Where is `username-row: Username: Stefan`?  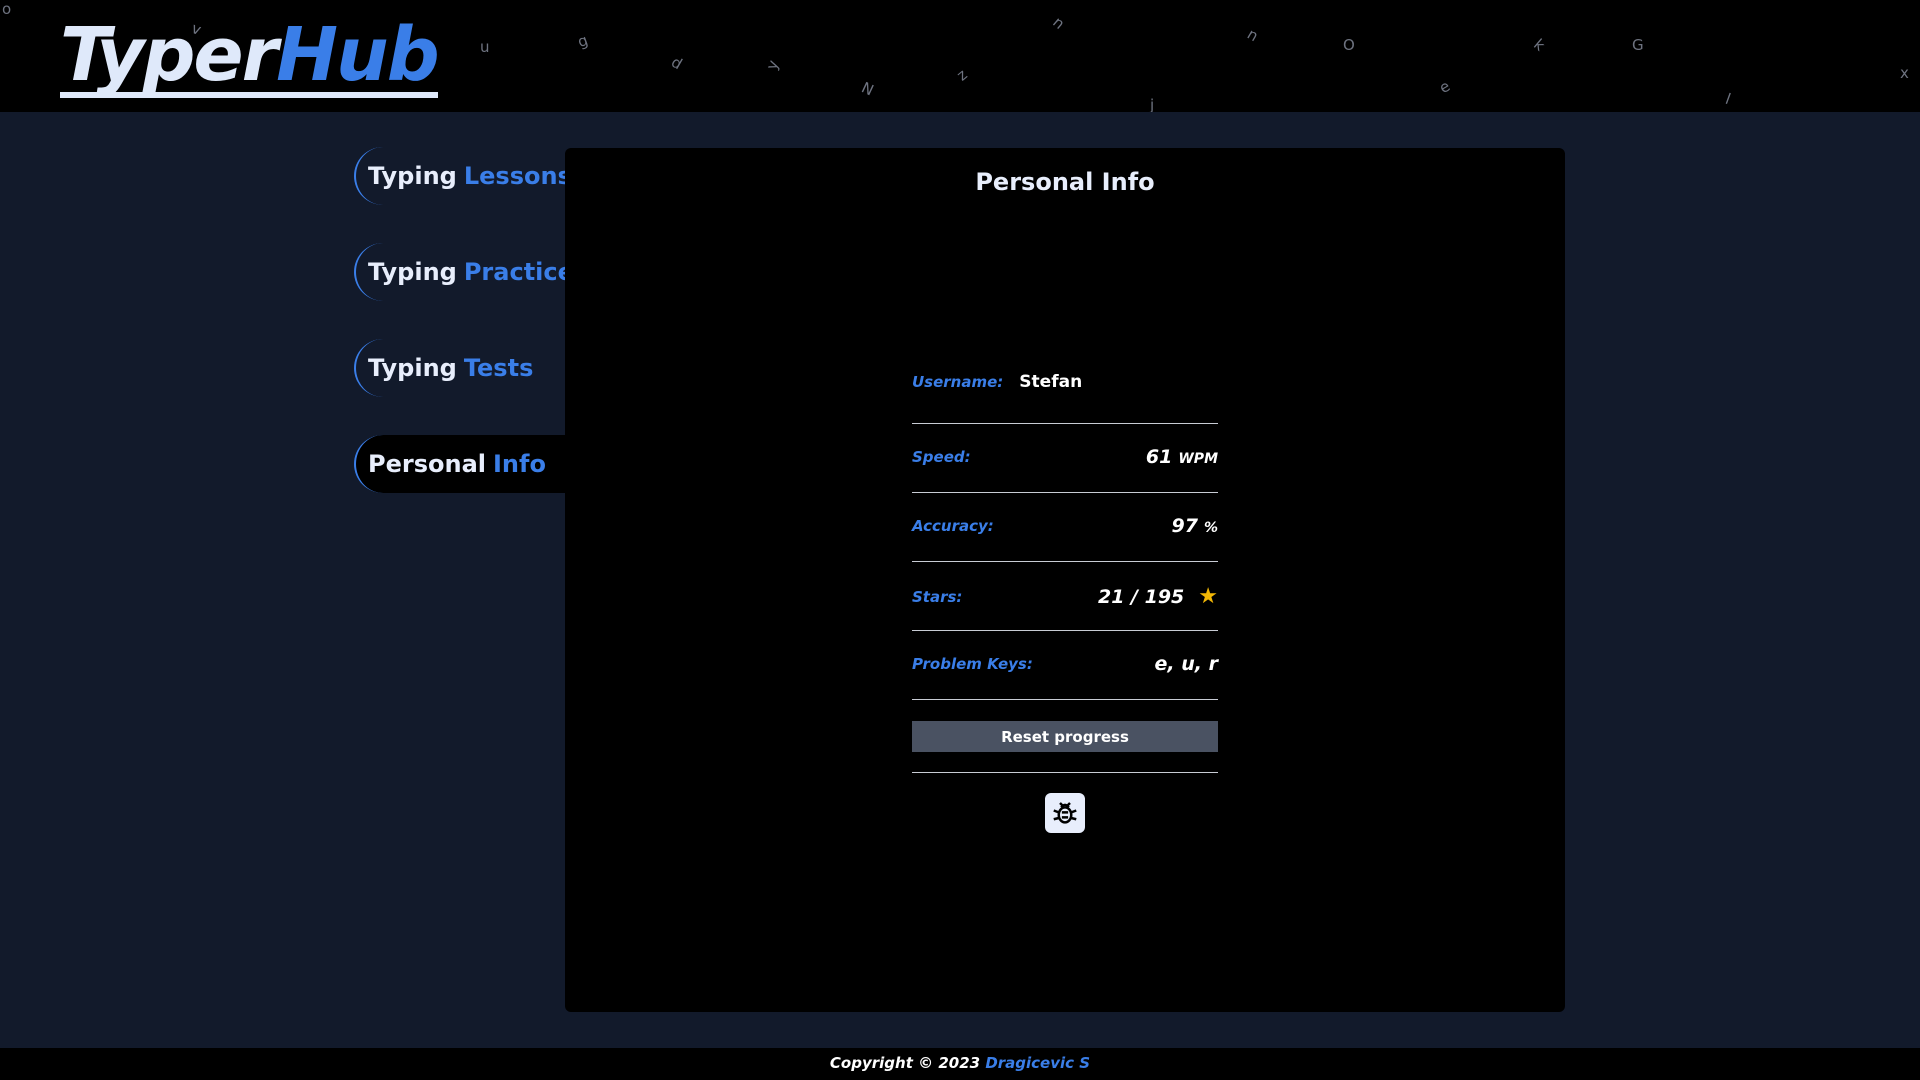
username-row: Username: Stefan is located at coordinates (1065, 382).